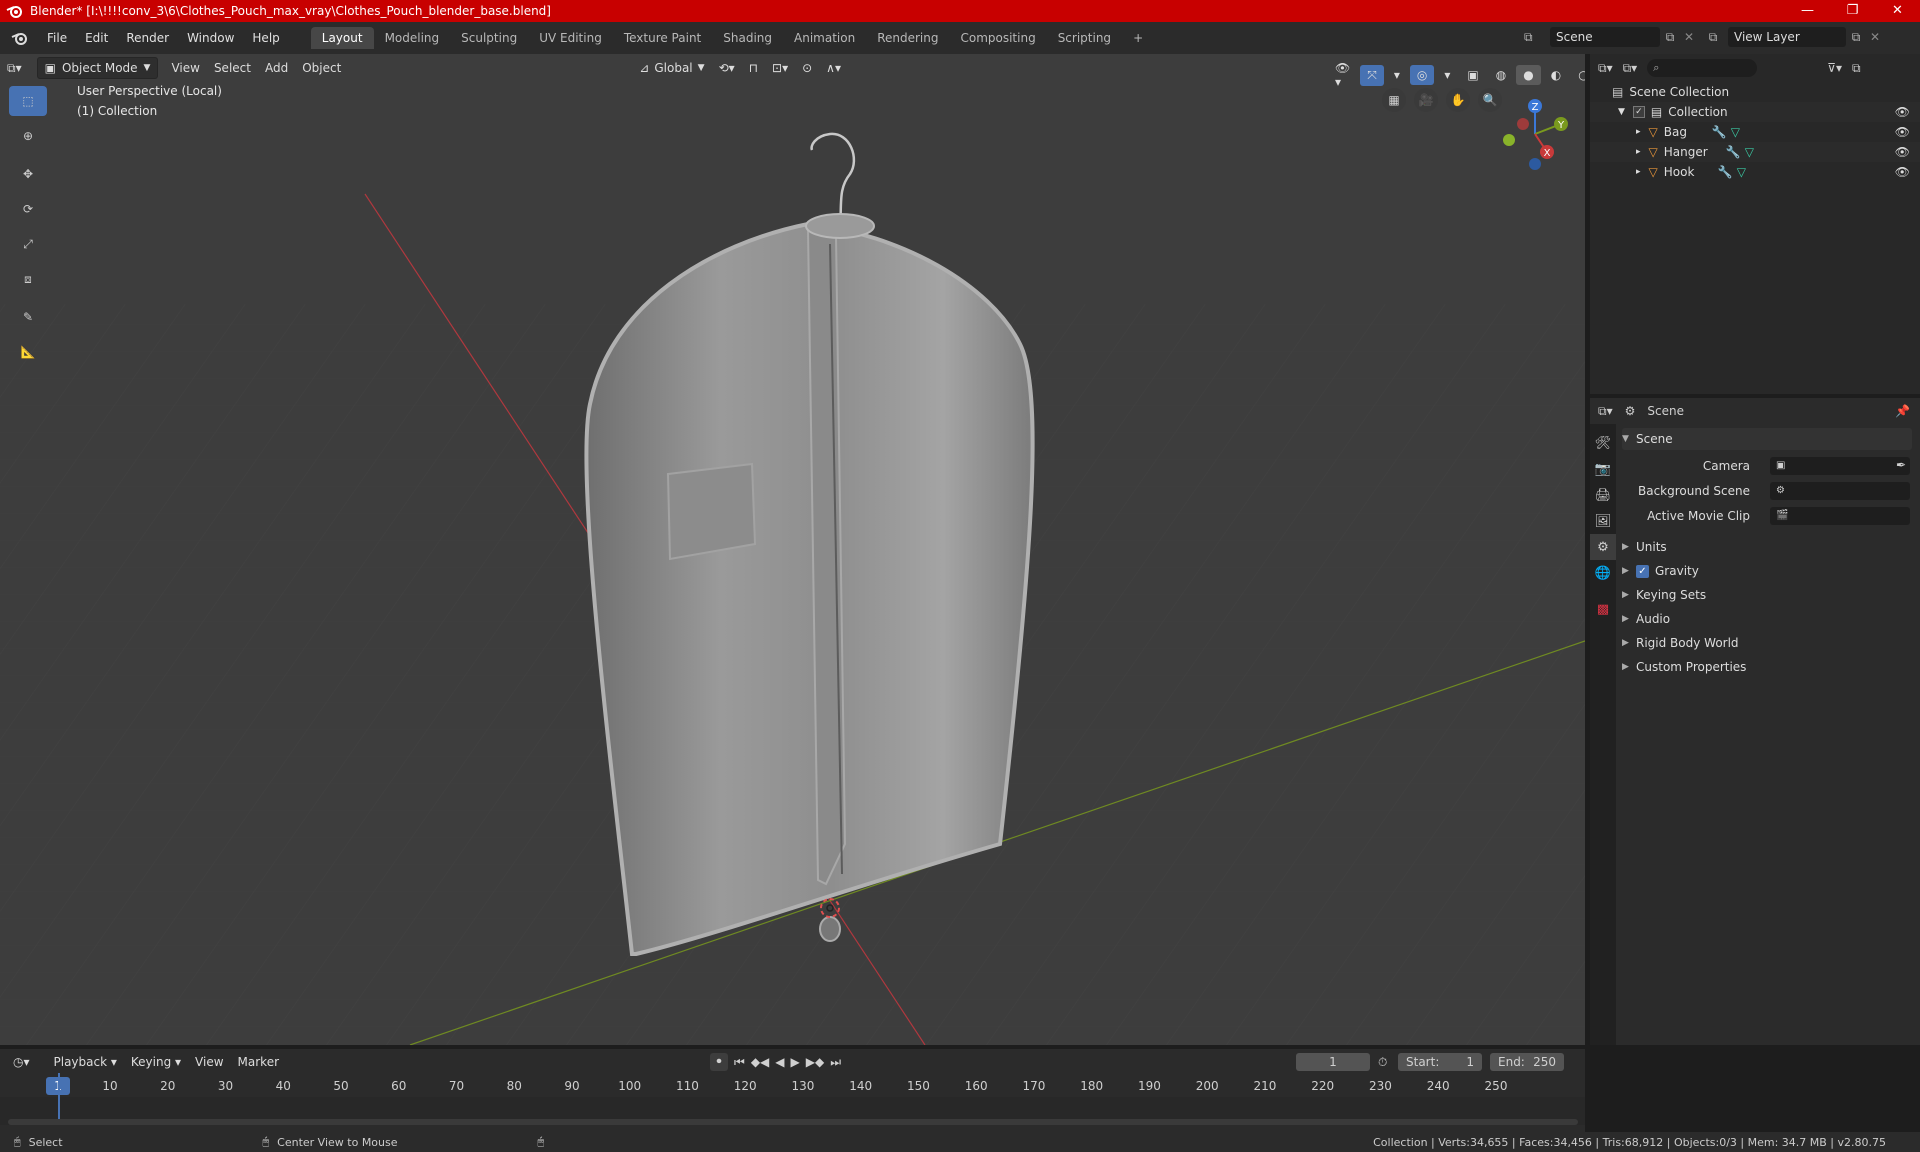 This screenshot has height=1152, width=1920. Describe the element at coordinates (753, 68) in the screenshot. I see `snap-icon: ⊓` at that location.